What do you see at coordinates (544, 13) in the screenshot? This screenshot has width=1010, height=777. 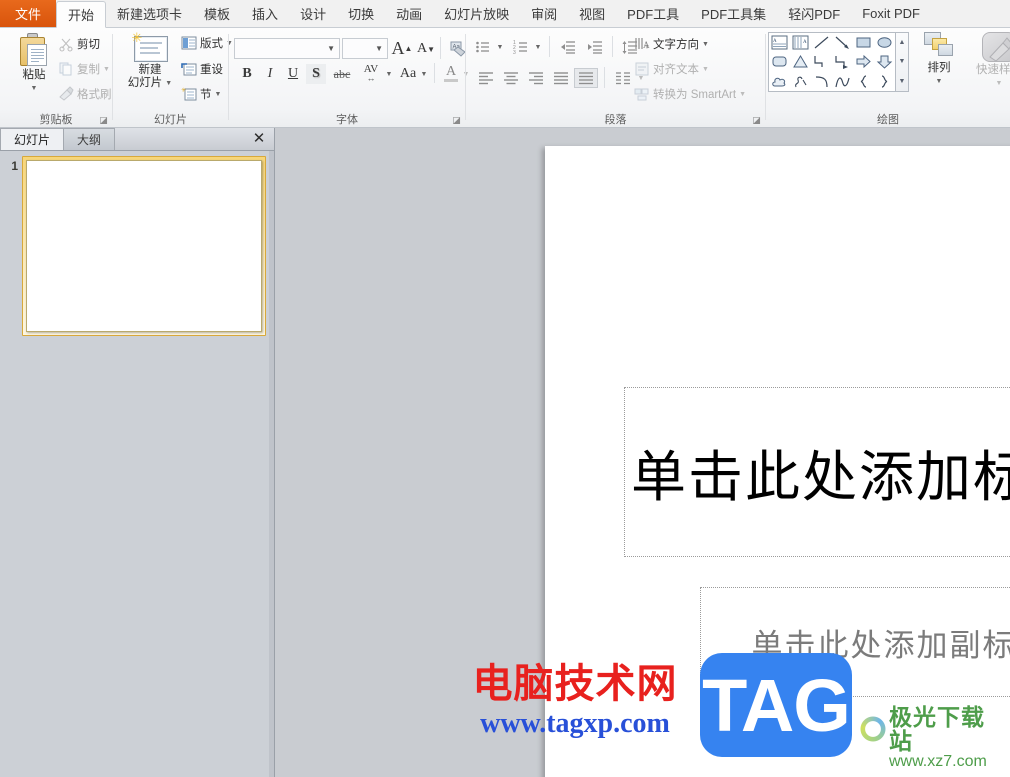 I see `tab-review: 审阅` at bounding box center [544, 13].